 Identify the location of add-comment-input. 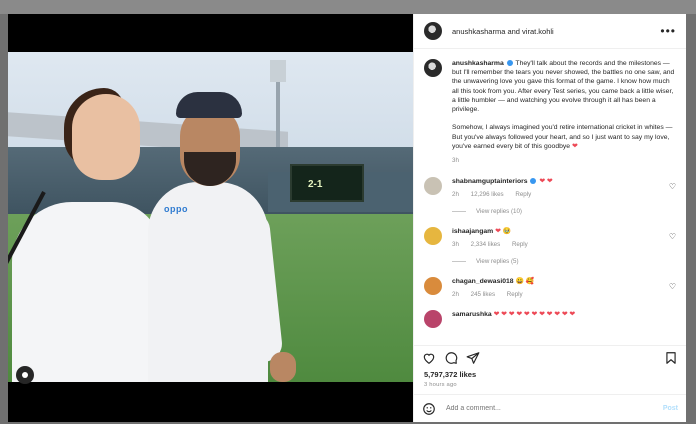
(553, 408).